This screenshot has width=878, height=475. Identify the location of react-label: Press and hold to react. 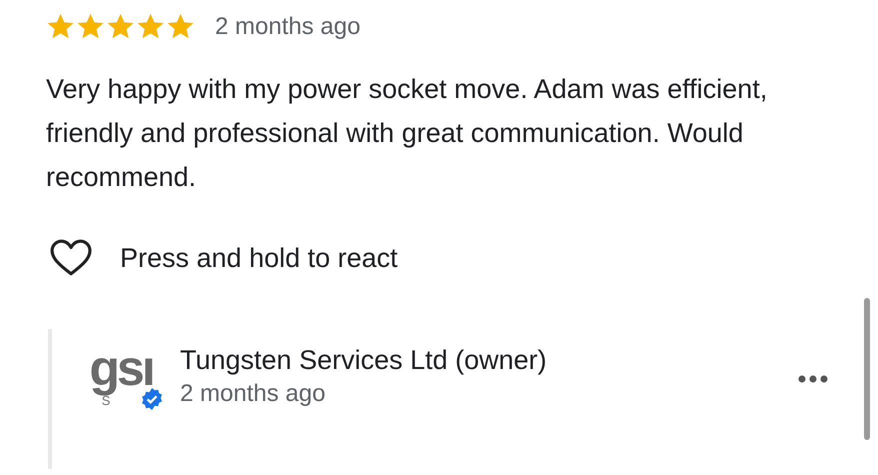
(259, 258).